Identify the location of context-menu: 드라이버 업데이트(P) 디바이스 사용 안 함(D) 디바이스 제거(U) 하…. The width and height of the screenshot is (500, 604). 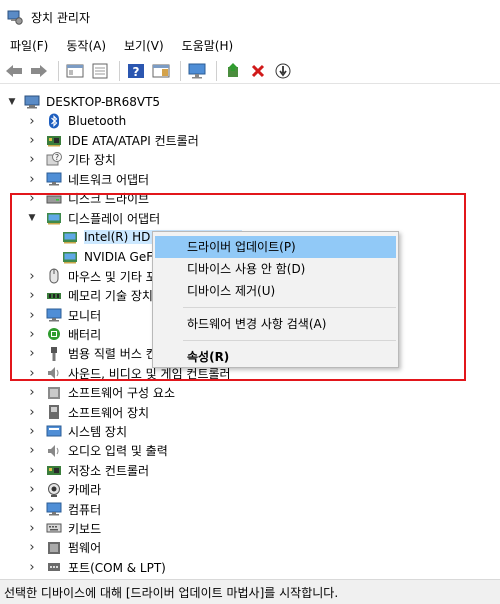
(275, 299).